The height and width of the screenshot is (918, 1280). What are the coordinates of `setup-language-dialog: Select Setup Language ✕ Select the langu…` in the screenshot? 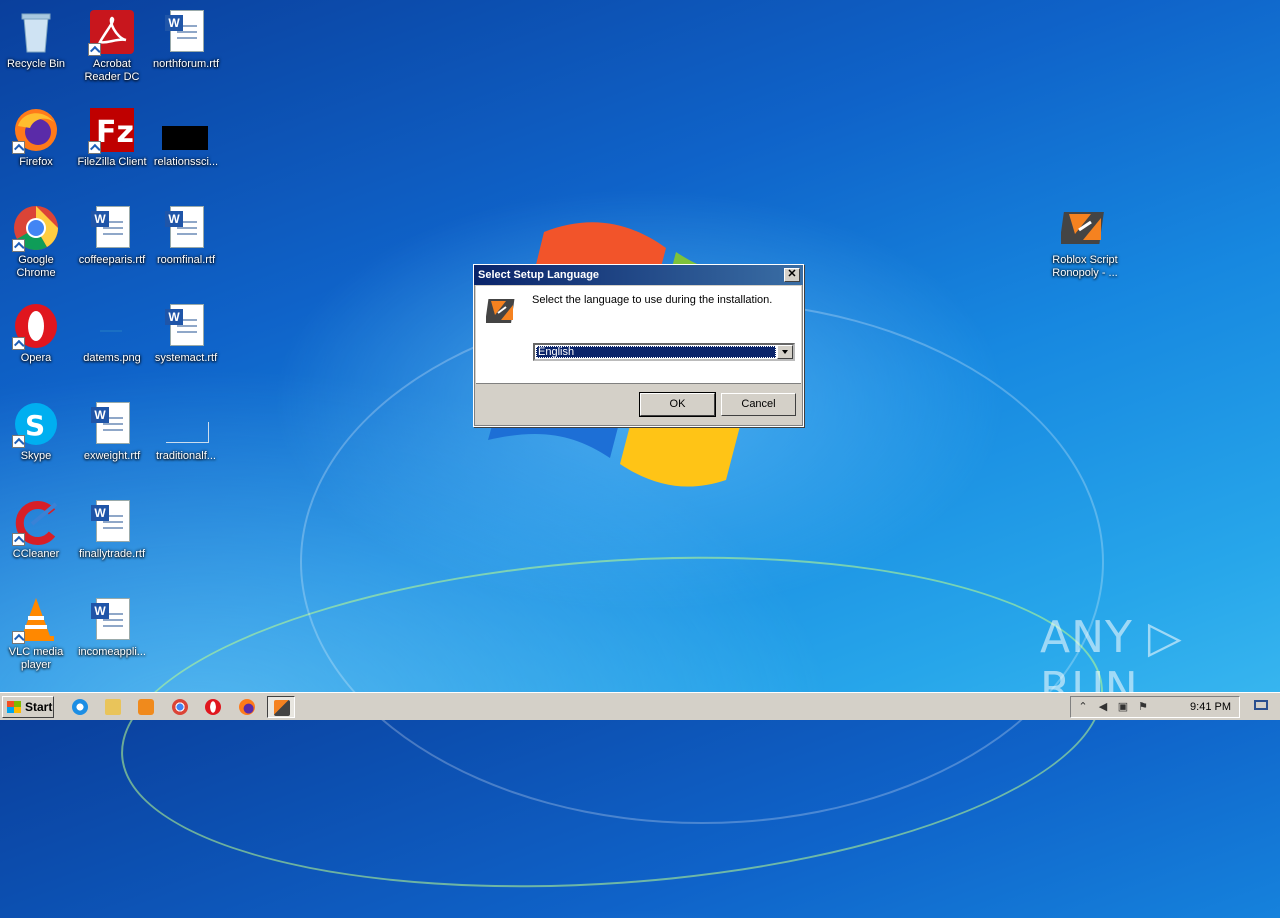 It's located at (638, 345).